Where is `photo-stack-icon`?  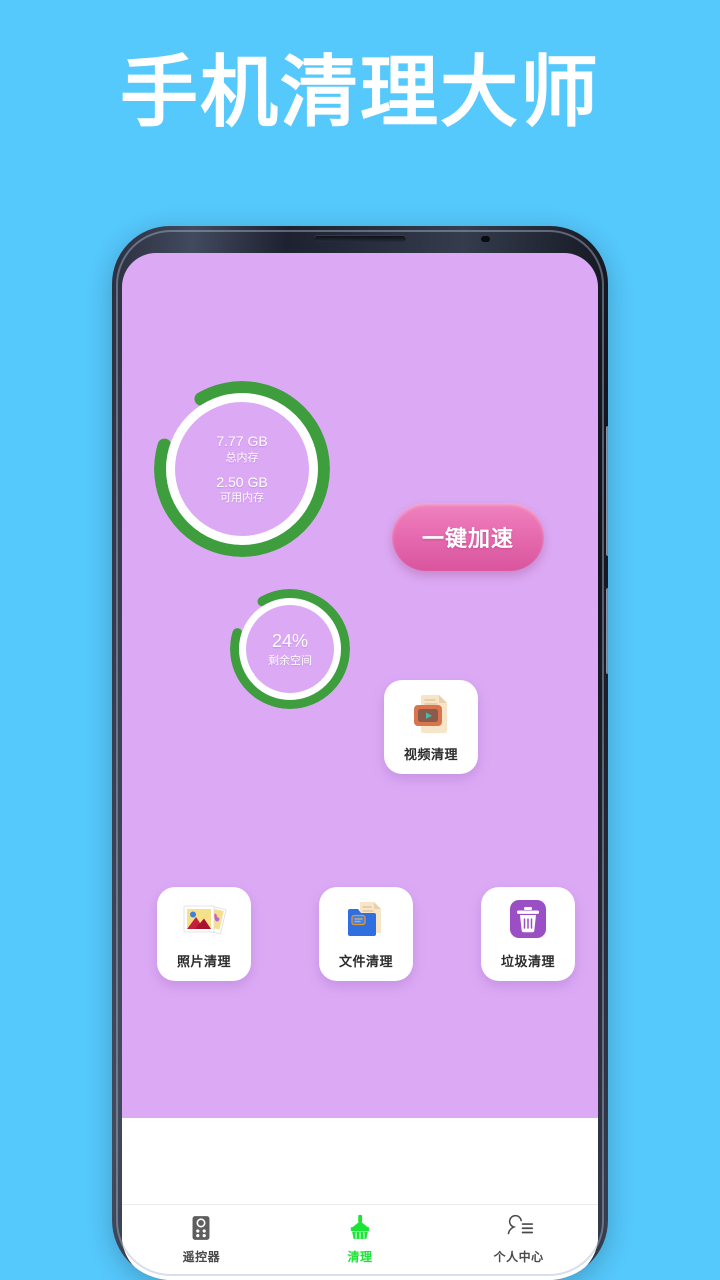
photo-stack-icon is located at coordinates (204, 921).